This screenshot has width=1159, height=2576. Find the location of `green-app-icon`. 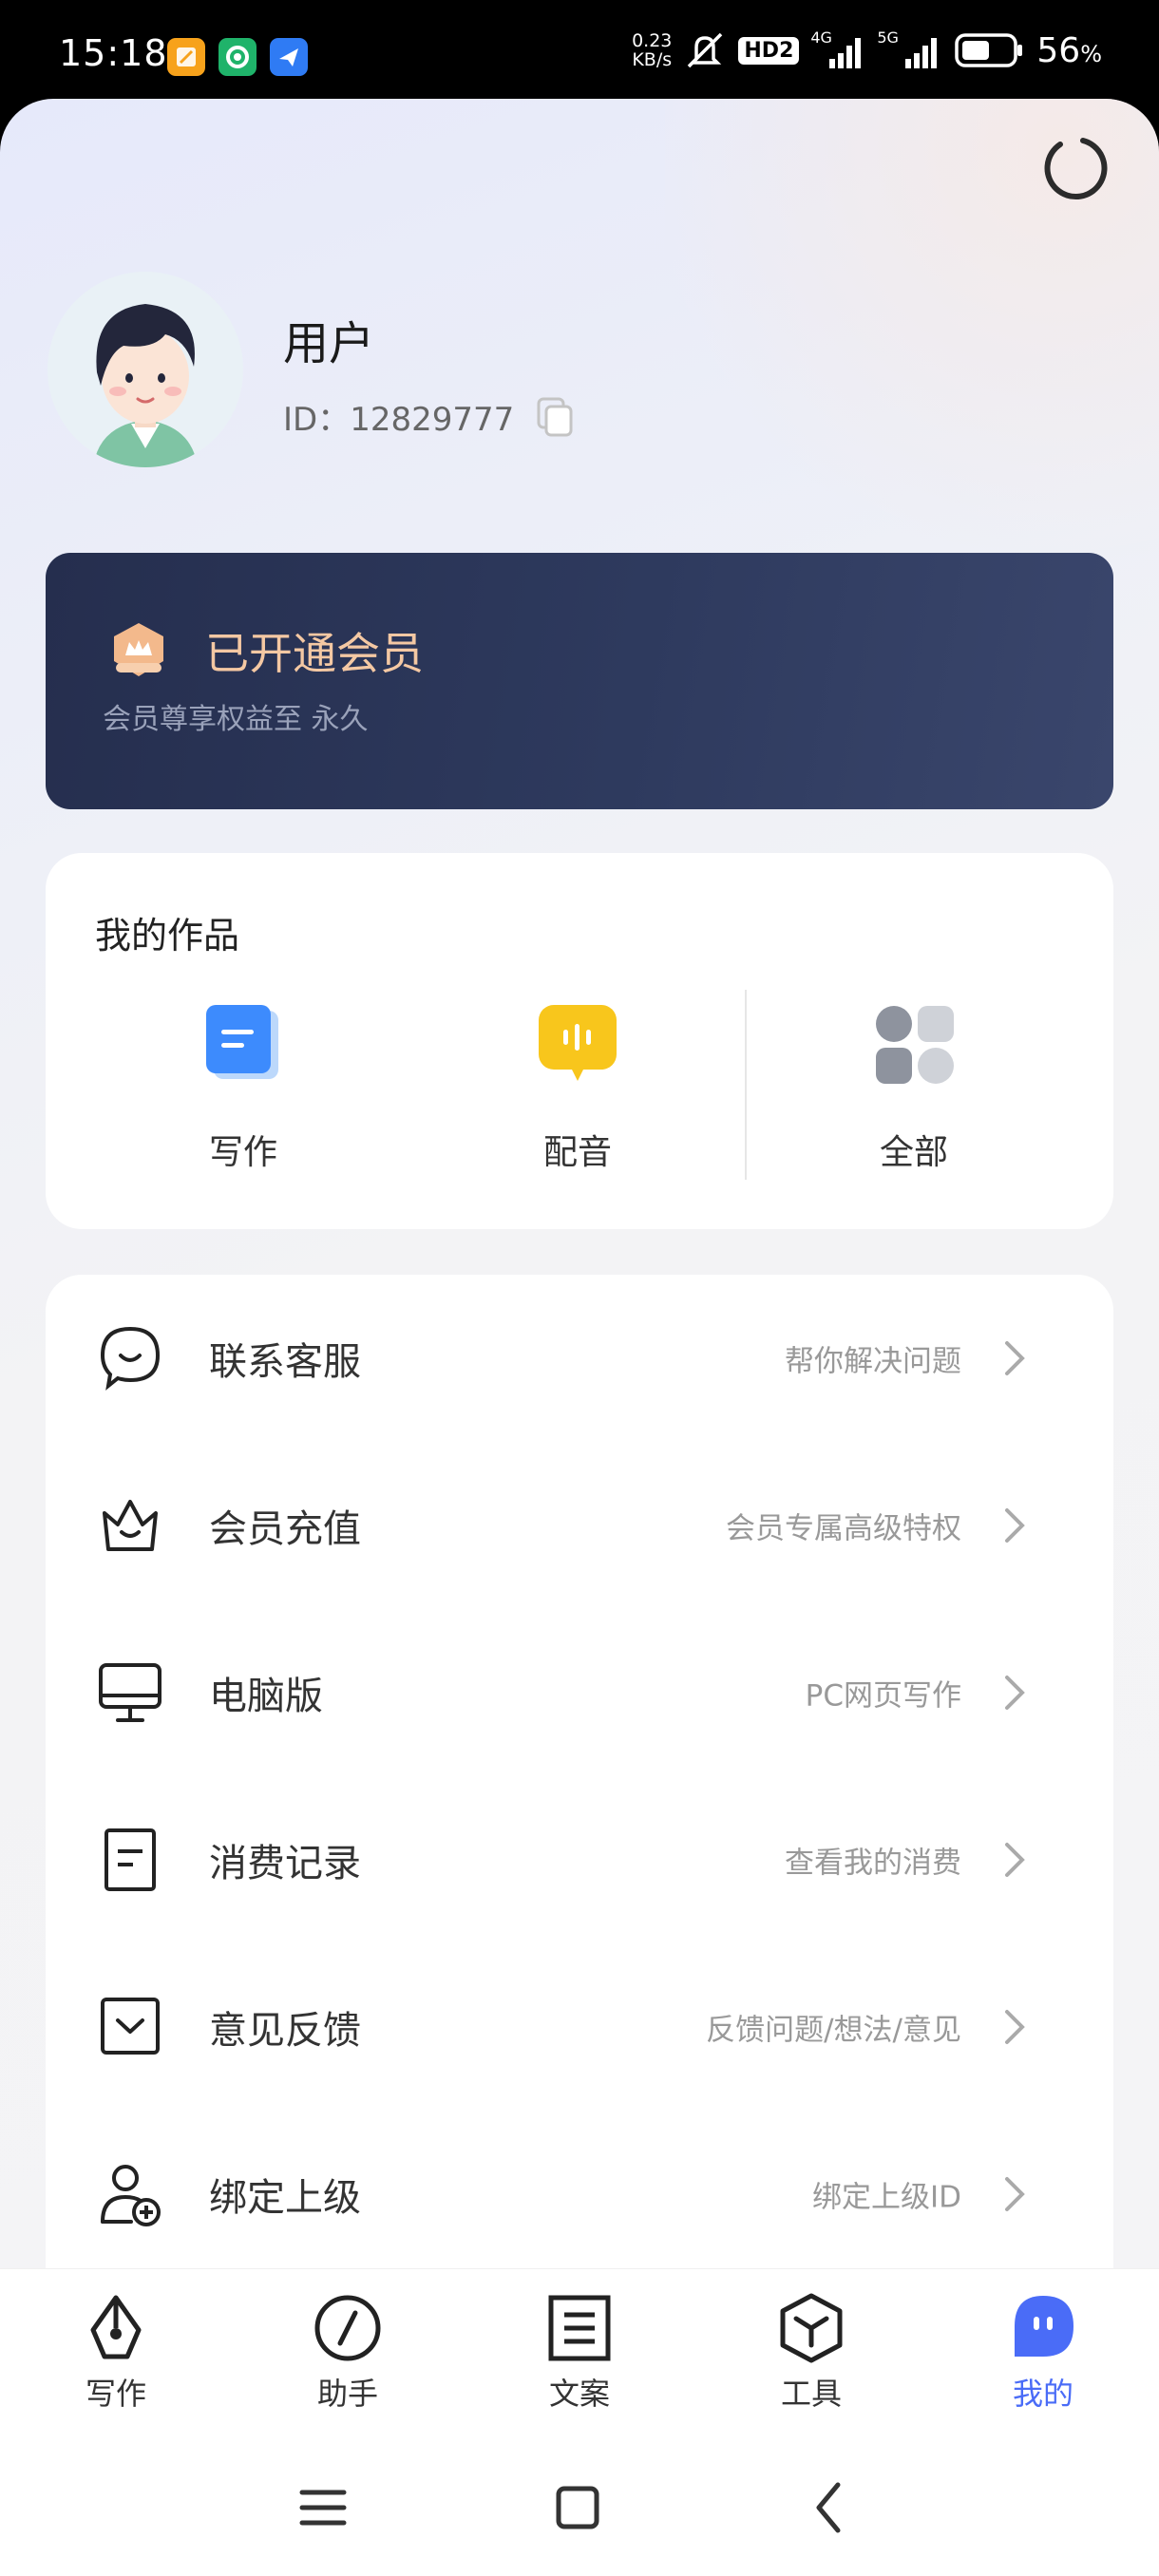

green-app-icon is located at coordinates (237, 57).